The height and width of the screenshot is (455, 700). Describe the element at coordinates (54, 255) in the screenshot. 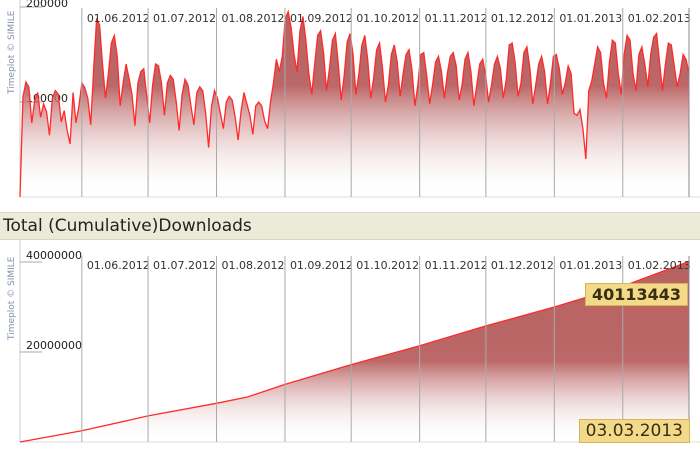

I see `y-tick-label: 40000000` at that location.